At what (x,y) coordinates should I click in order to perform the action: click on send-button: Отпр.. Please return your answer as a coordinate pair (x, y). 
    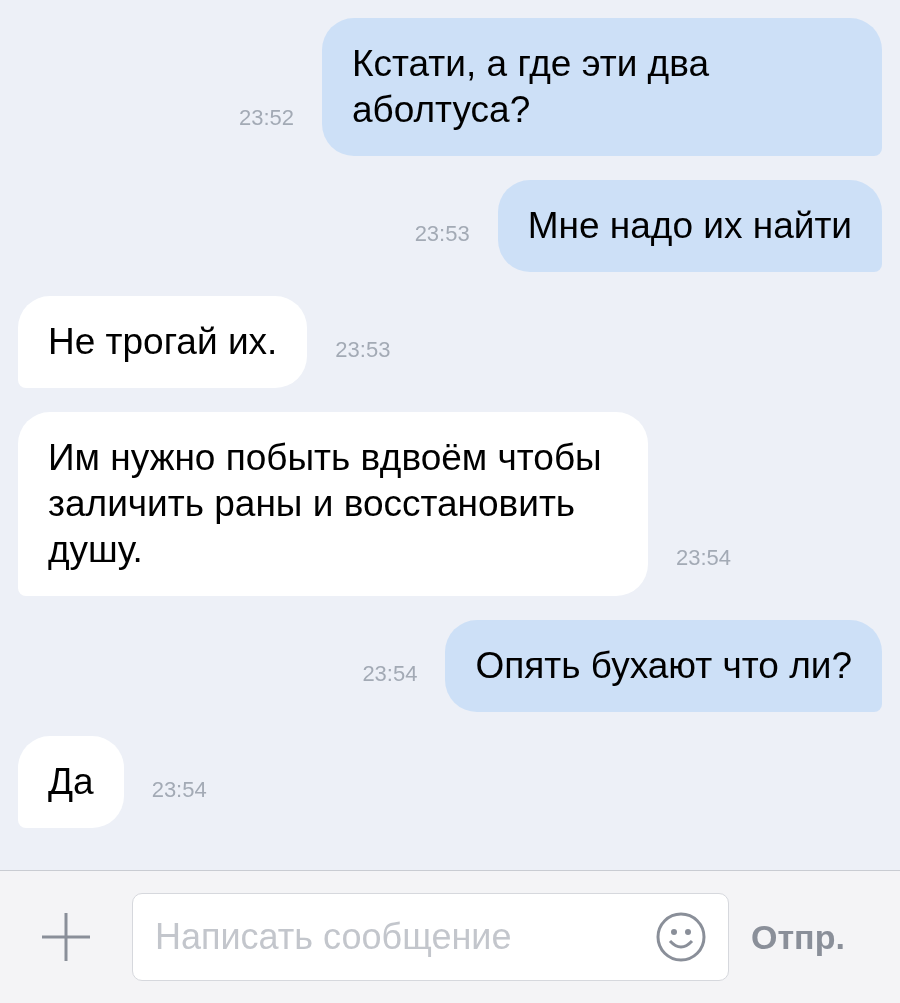
    Looking at the image, I should click on (798, 937).